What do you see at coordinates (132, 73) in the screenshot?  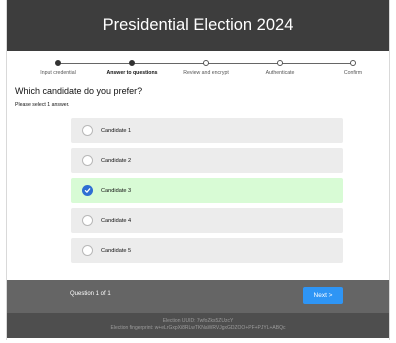 I see `step-label-answer-to-questions: Answer to questions` at bounding box center [132, 73].